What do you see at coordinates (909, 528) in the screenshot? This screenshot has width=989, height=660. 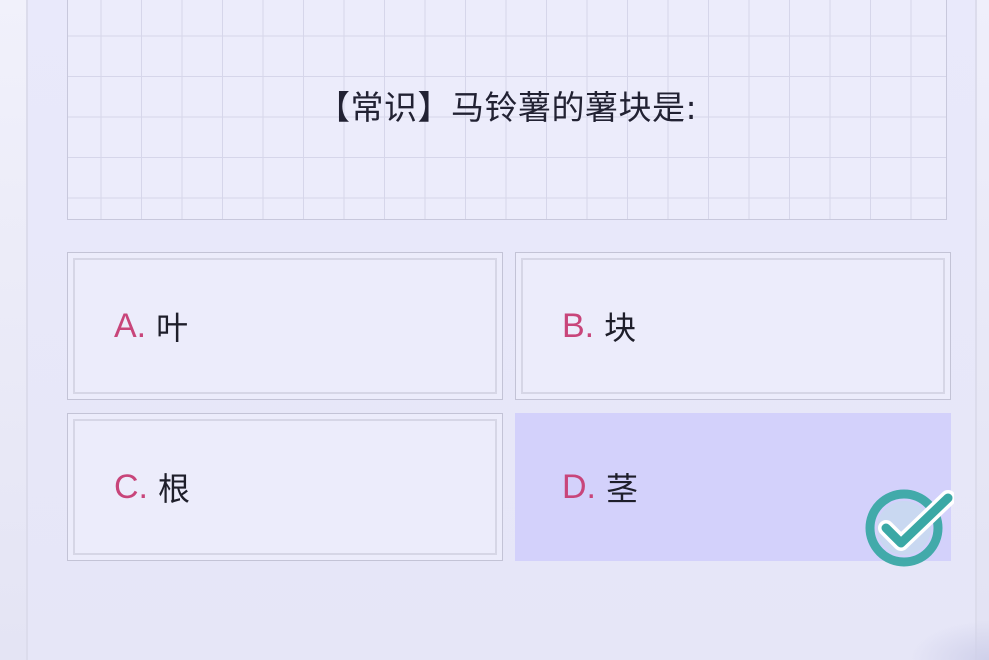 I see `check-circle-icon` at bounding box center [909, 528].